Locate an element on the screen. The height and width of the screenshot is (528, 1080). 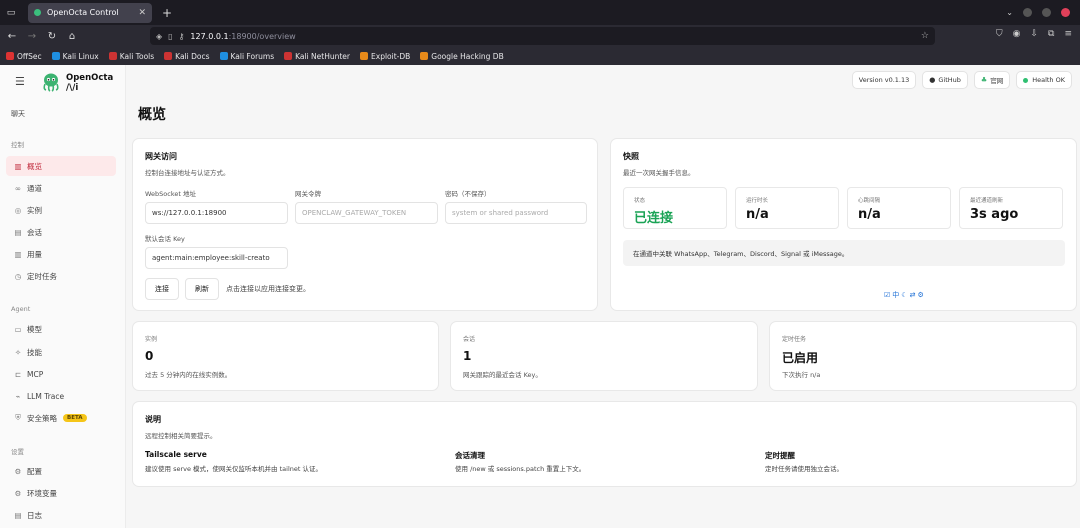
stat-channel-refresh: 最近通道刷新 3s ago is located at coordinates (1011, 208).